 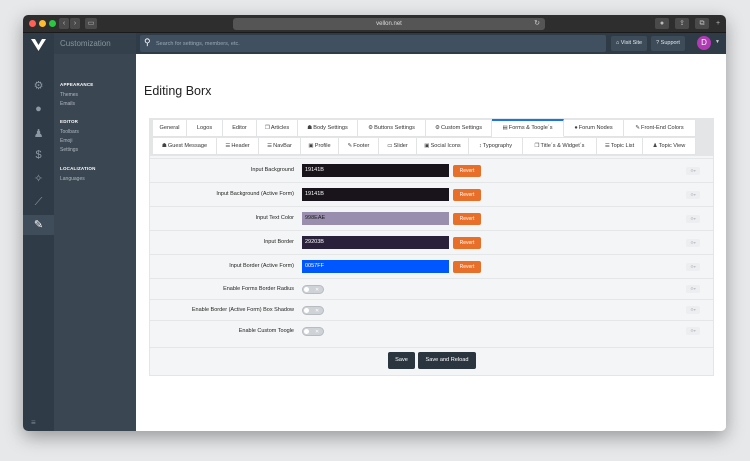 I want to click on subnav-item-emails: Emails, so click(x=67, y=104).